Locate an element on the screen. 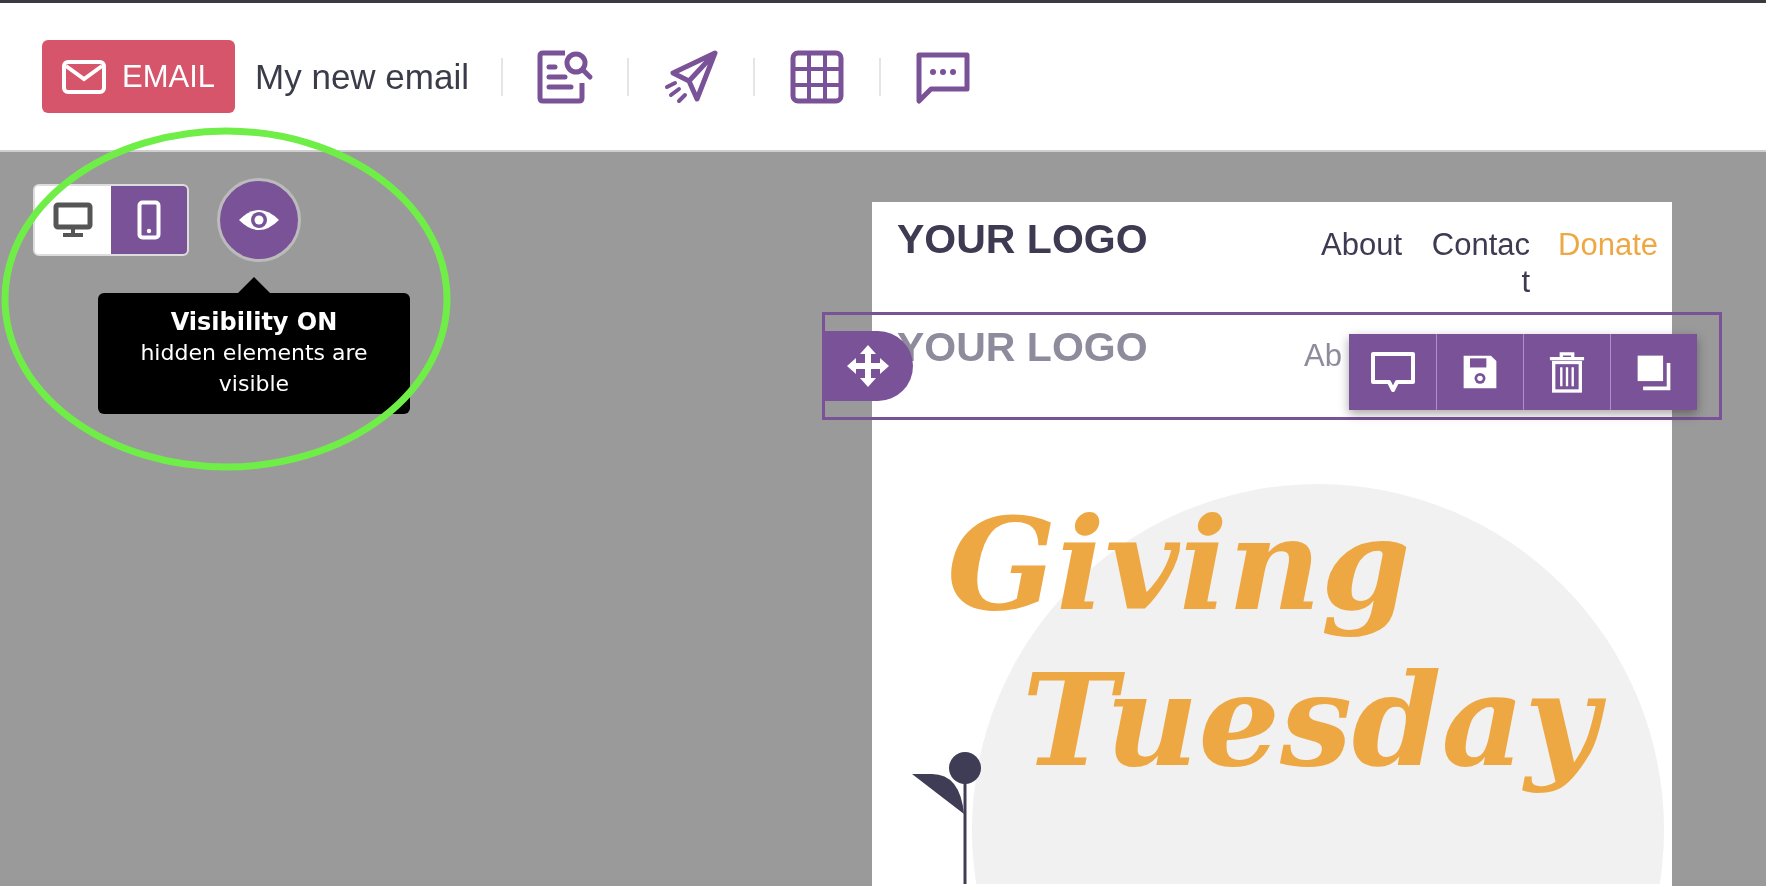 The height and width of the screenshot is (886, 1766). hero-title: Tuesday is located at coordinates (1322, 723).